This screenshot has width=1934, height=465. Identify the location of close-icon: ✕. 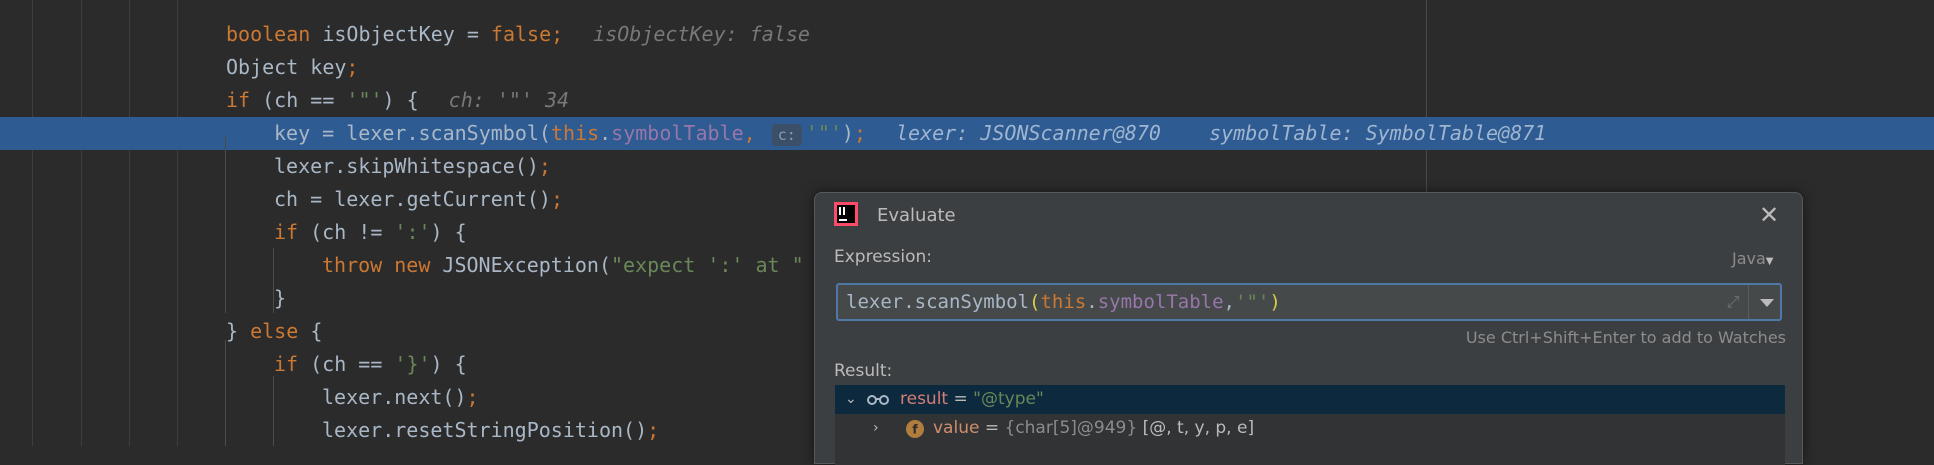
(1769, 215).